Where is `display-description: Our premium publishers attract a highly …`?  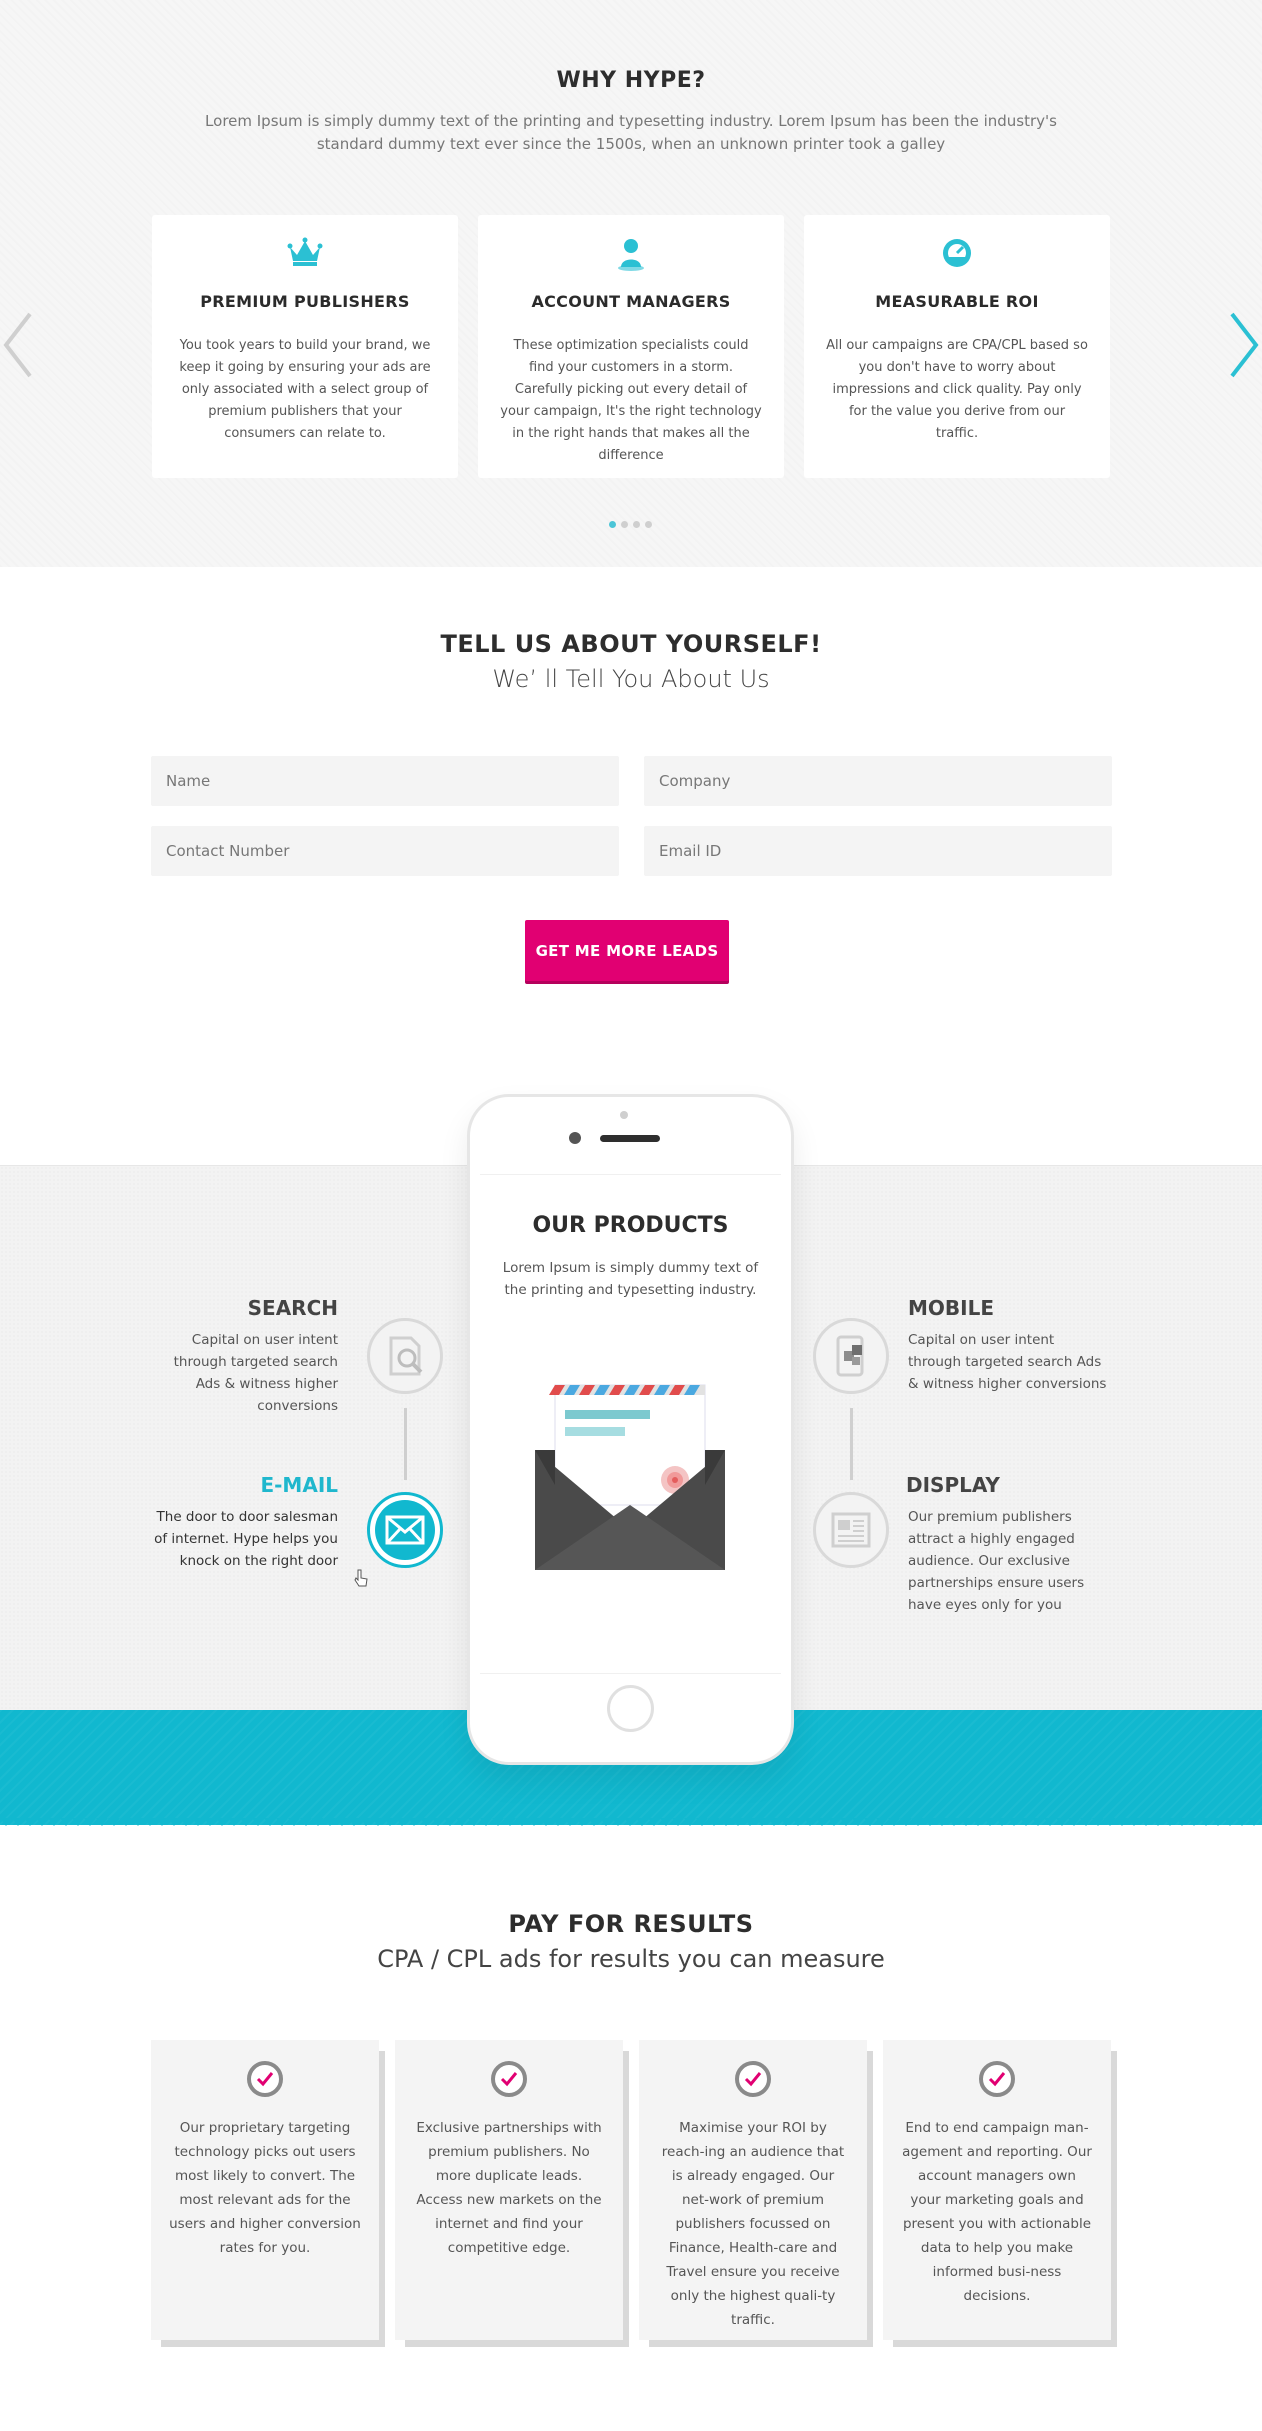 display-description: Our premium publishers attract a highly … is located at coordinates (996, 1561).